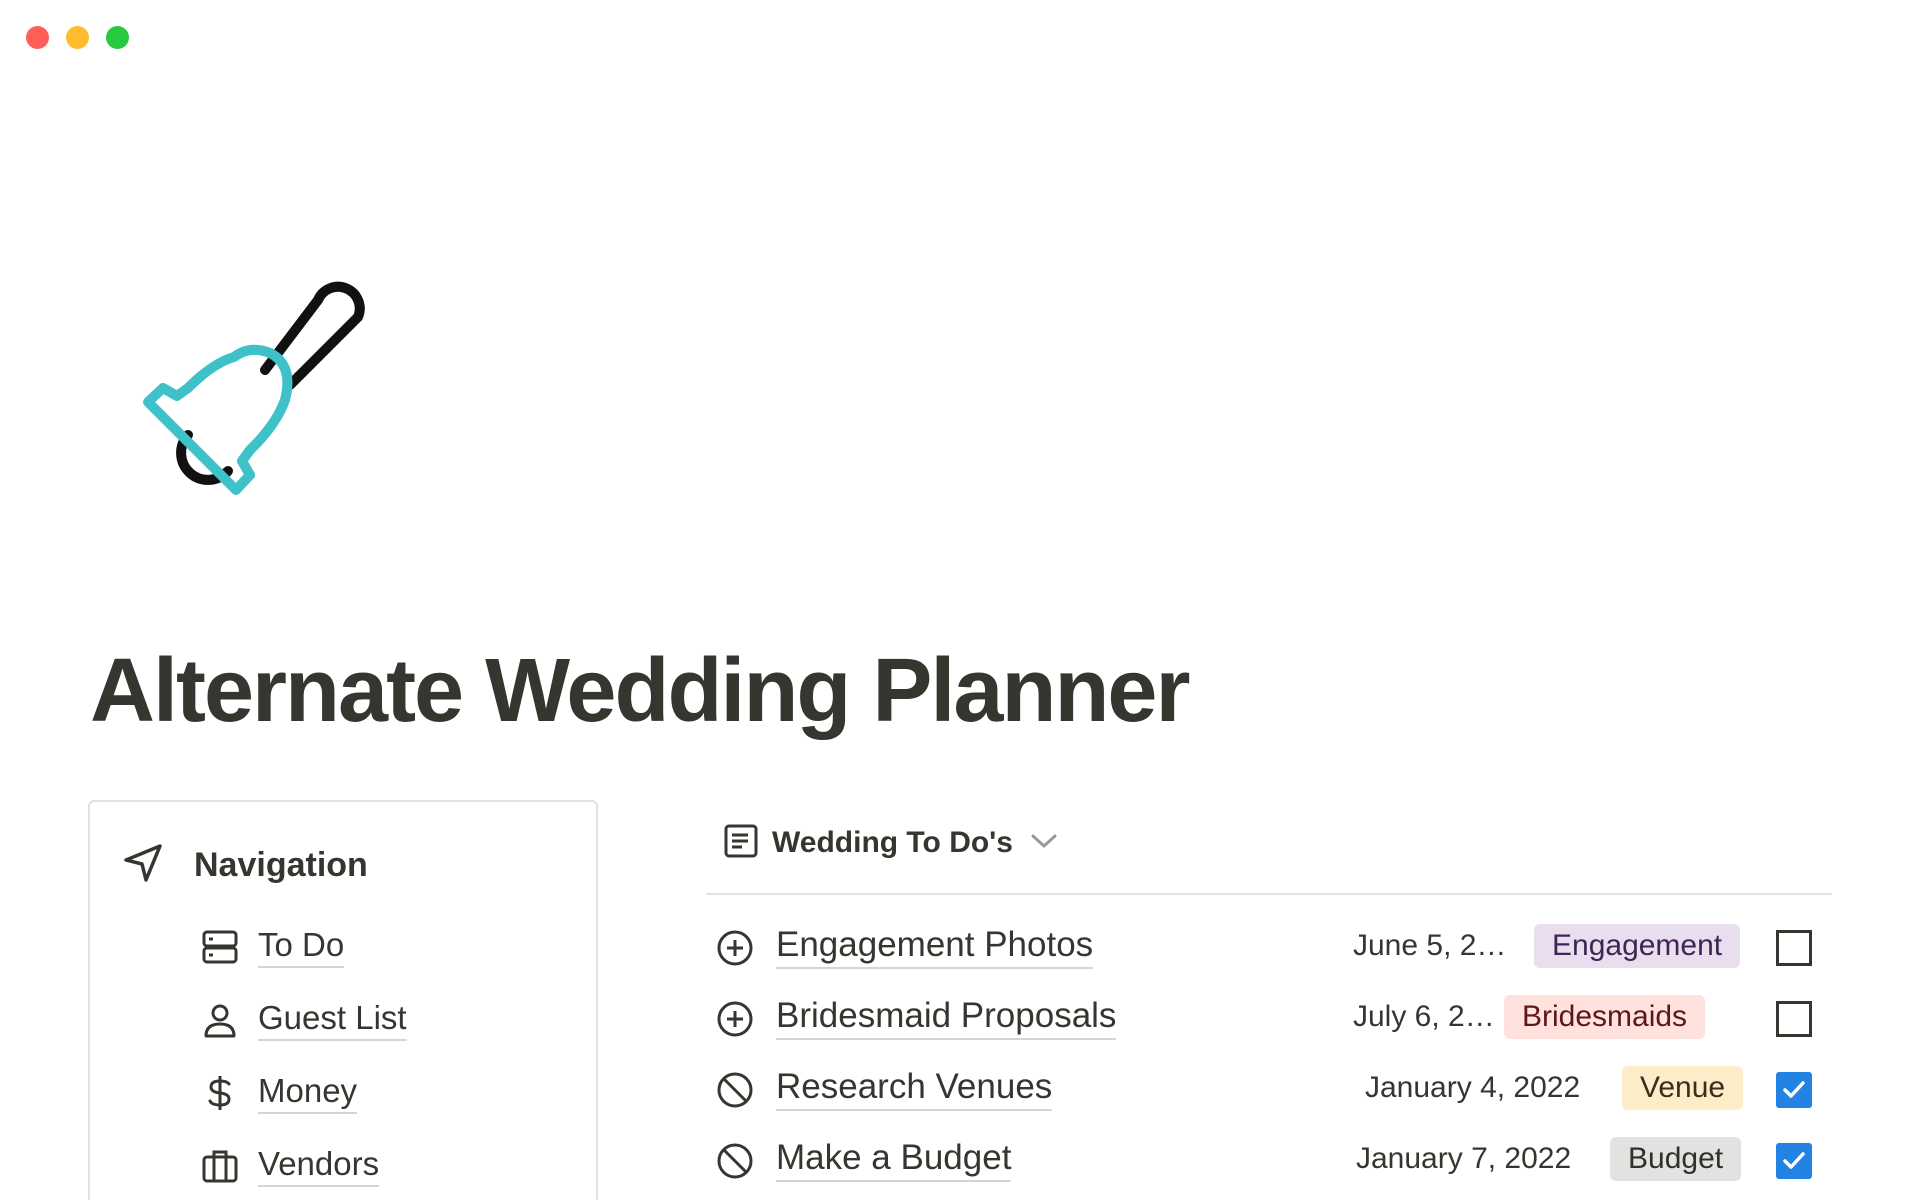 The width and height of the screenshot is (1920, 1200). I want to click on dollar-icon, so click(220, 1093).